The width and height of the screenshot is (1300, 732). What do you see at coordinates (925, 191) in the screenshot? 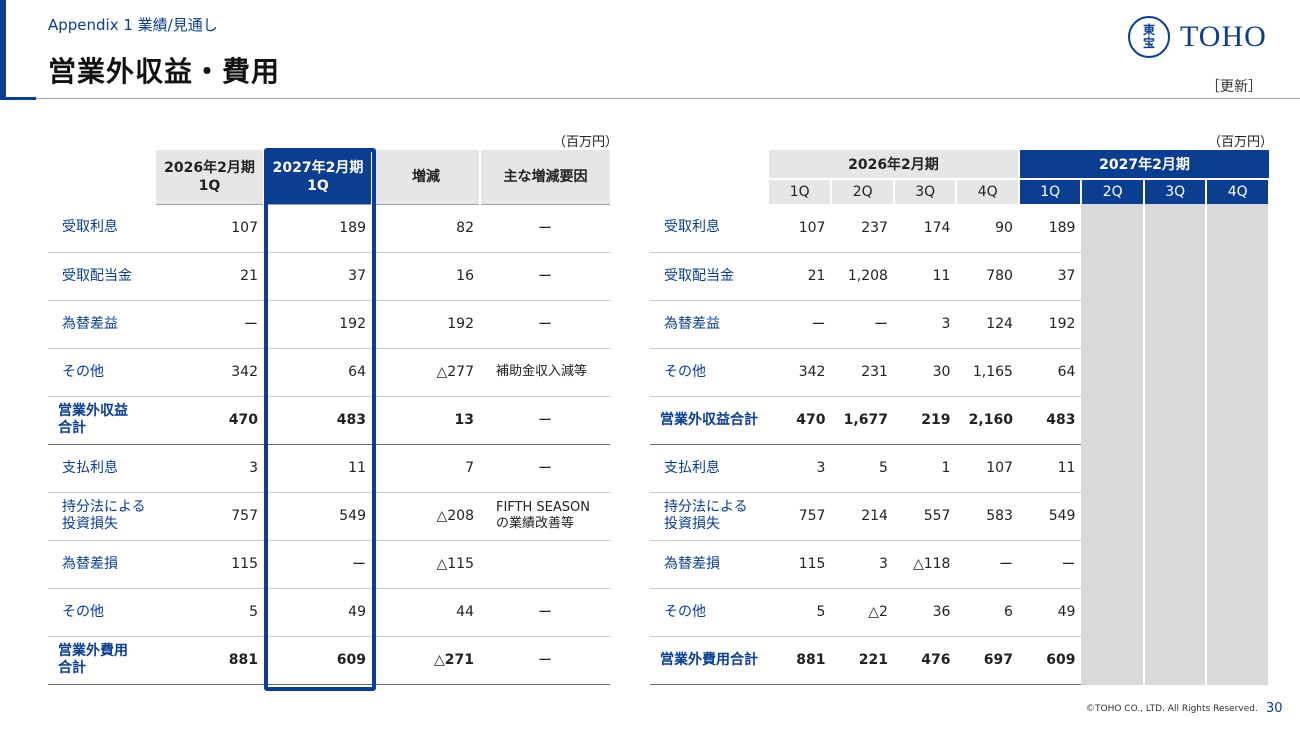
I see `quarter-header: 3Q` at bounding box center [925, 191].